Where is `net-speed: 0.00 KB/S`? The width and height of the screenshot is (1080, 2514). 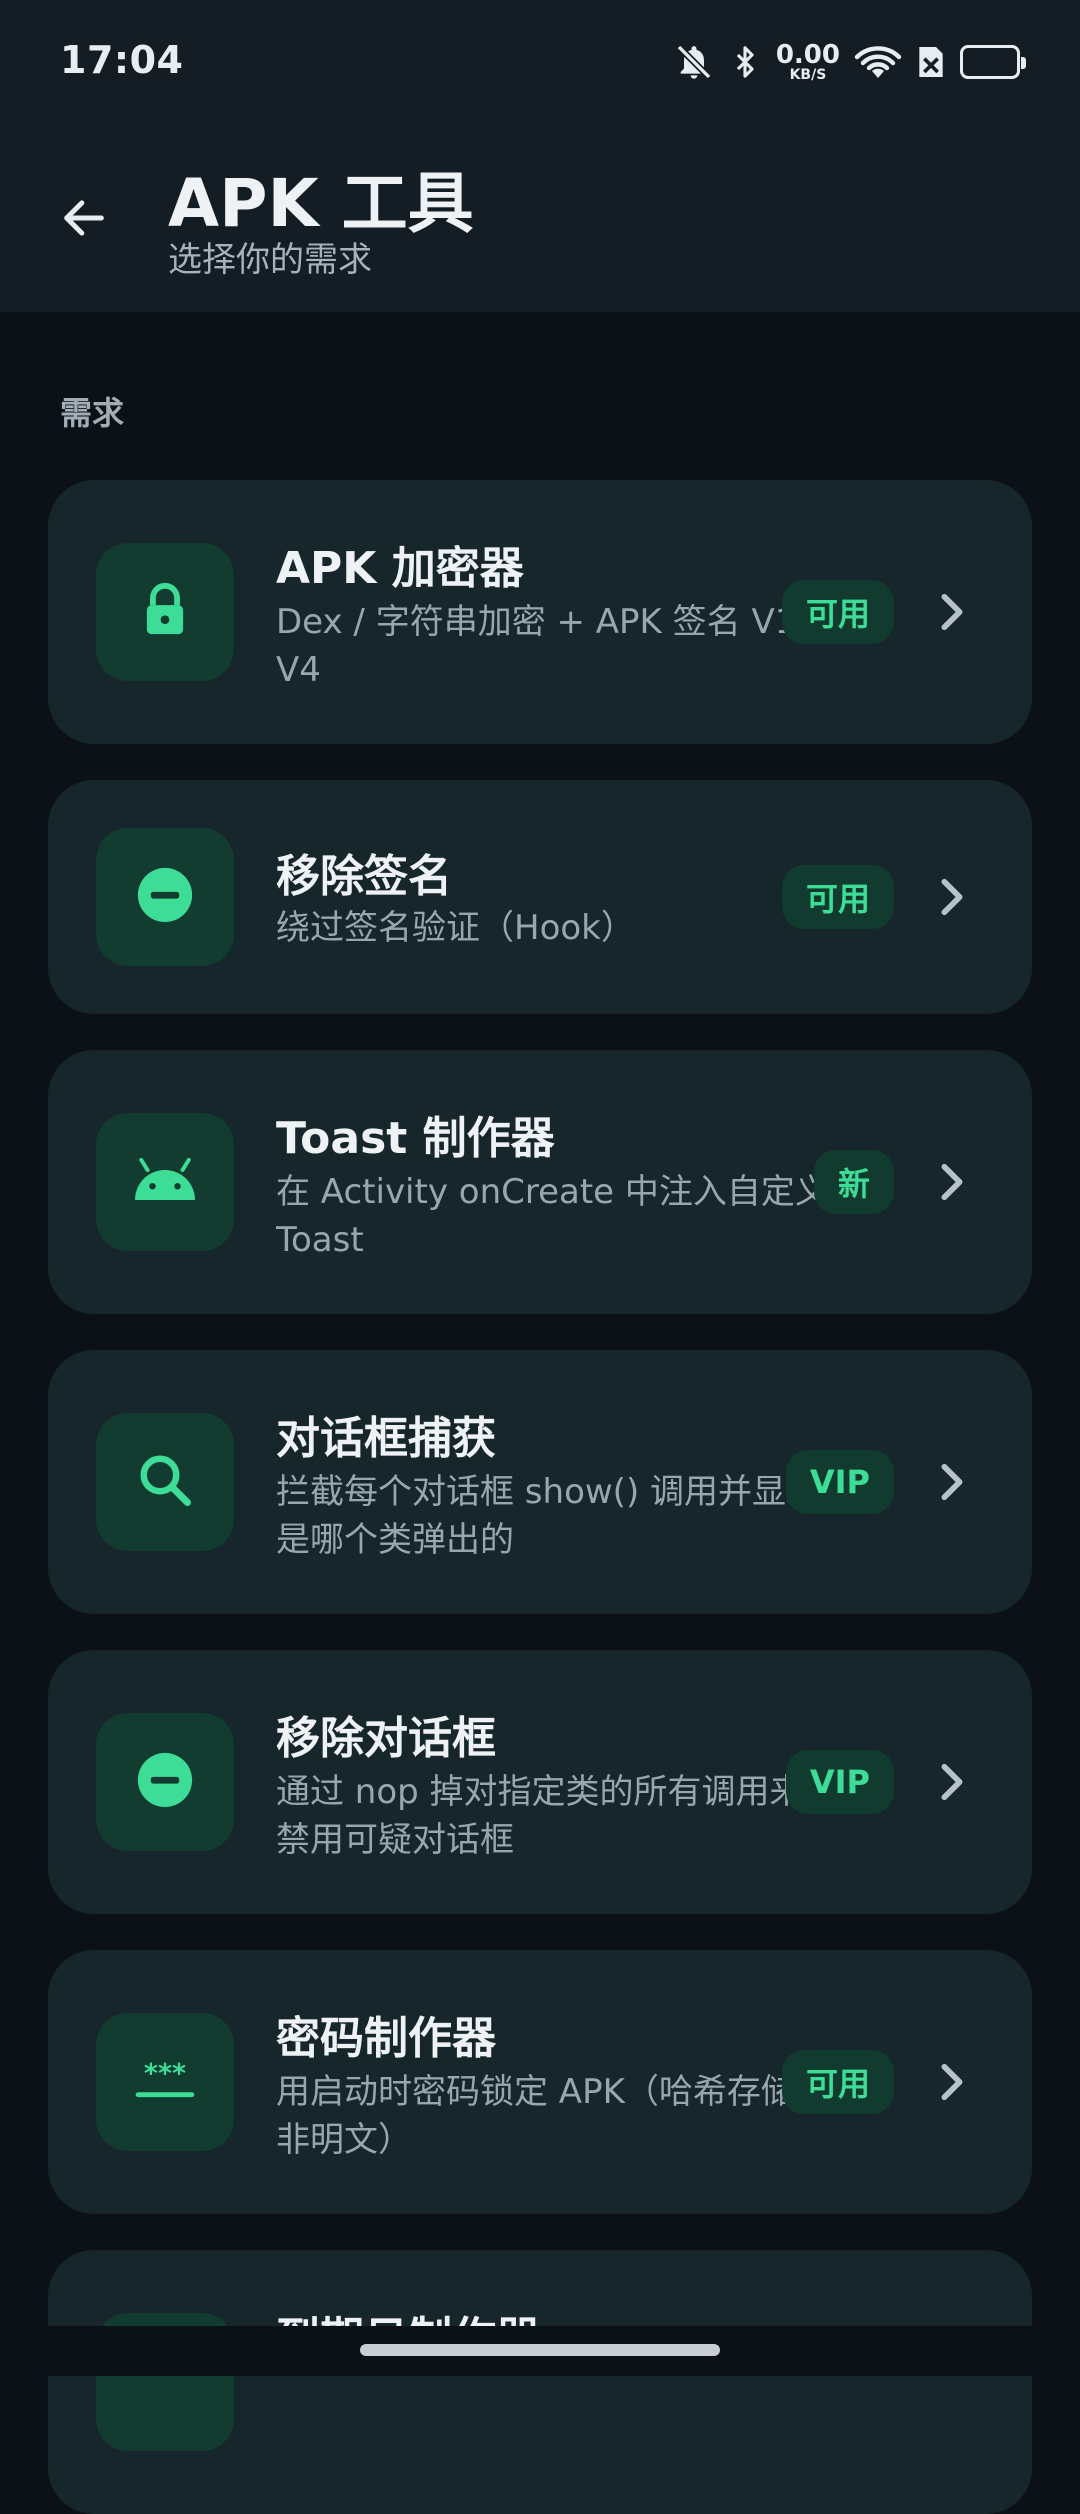
net-speed: 0.00 KB/S is located at coordinates (808, 62).